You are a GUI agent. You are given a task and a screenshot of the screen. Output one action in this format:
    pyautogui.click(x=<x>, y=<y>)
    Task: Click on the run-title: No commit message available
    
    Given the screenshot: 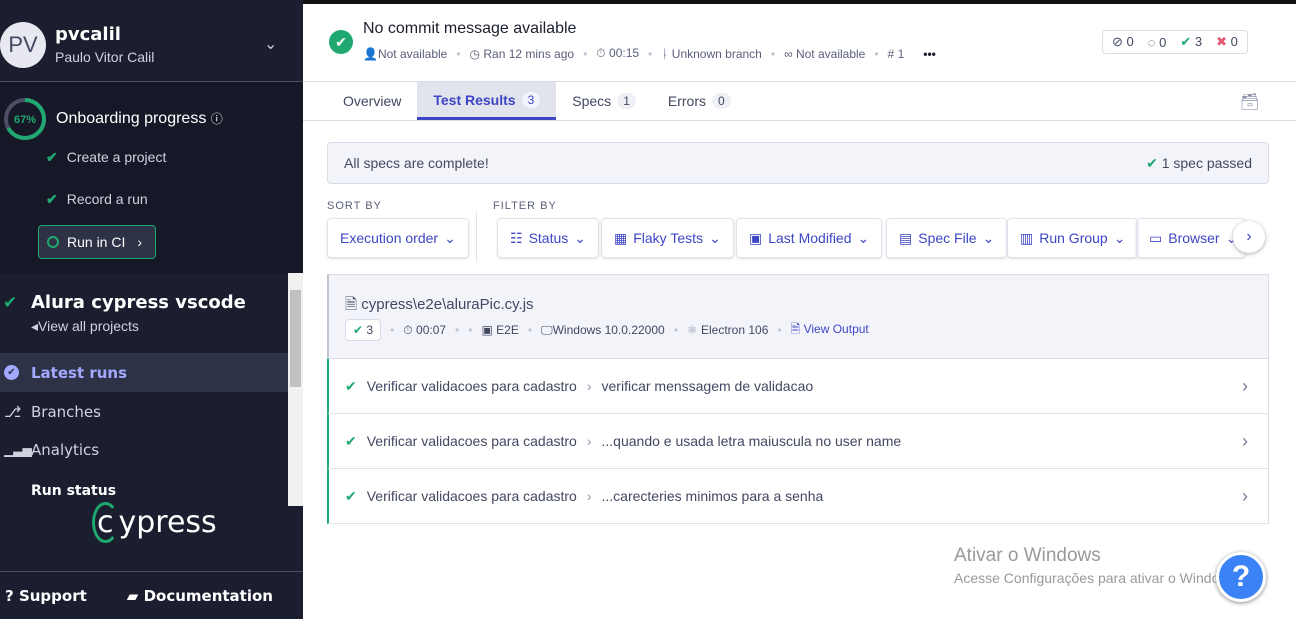 What is the action you would take?
    pyautogui.click(x=470, y=28)
    